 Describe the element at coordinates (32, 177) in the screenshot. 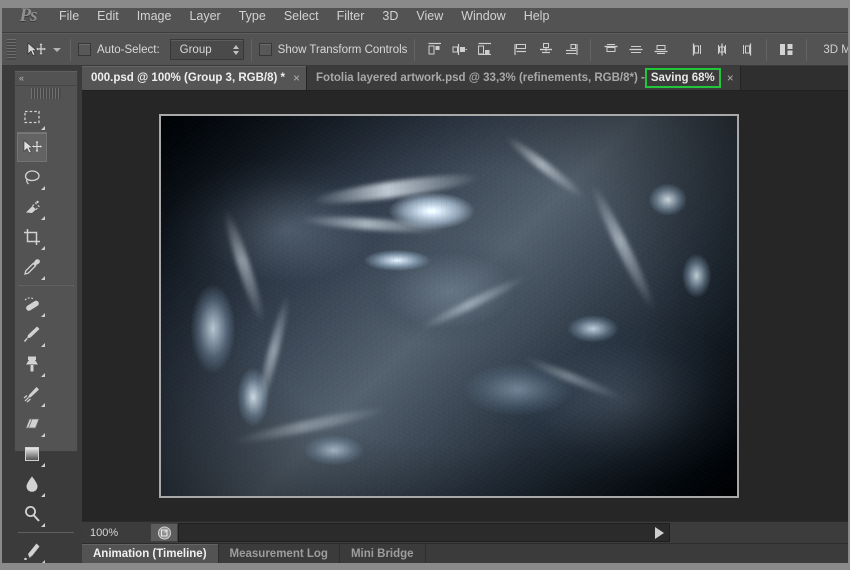

I see `lasso-tool-icon` at that location.